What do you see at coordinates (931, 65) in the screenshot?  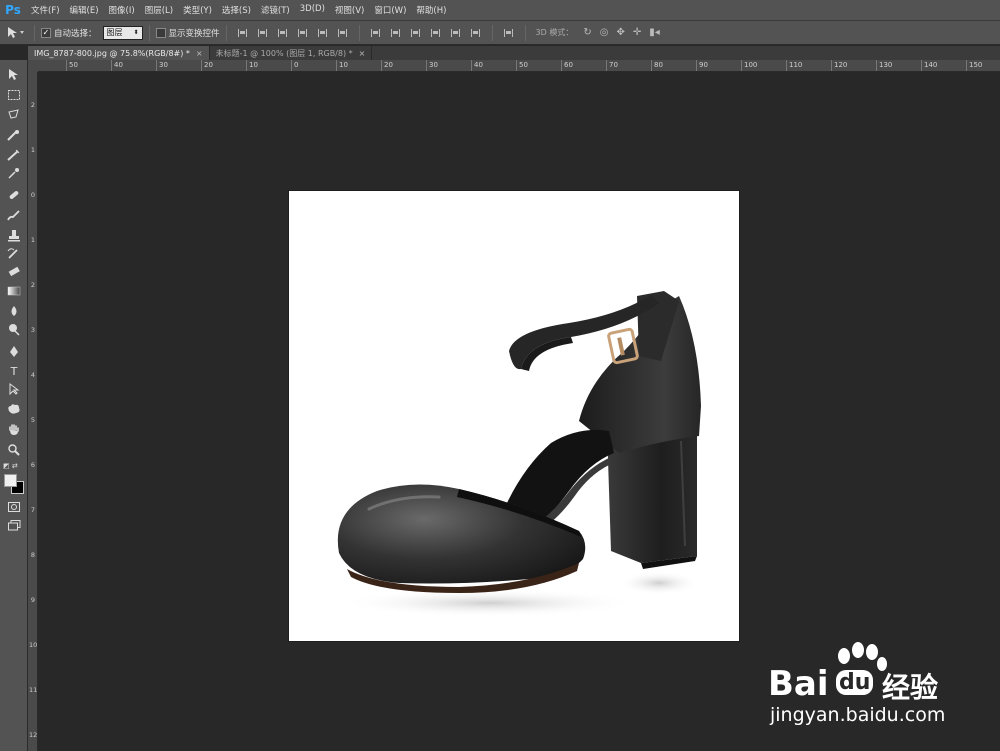 I see `ruler-label: 140` at bounding box center [931, 65].